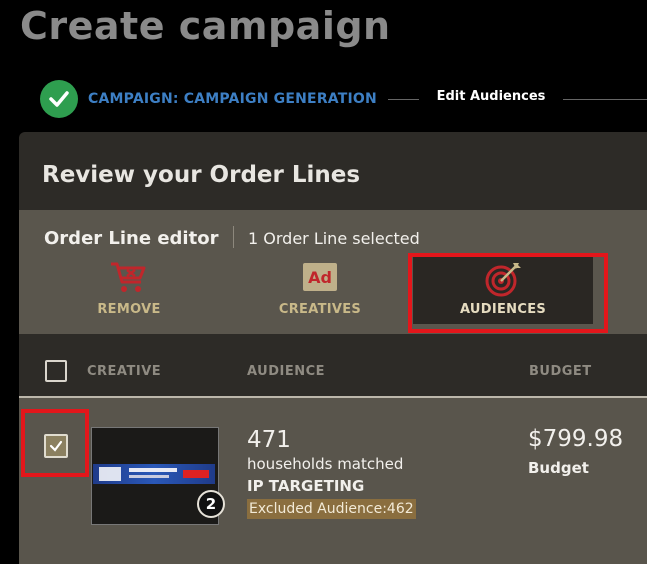 This screenshot has width=647, height=564. Describe the element at coordinates (286, 371) in the screenshot. I see `column-header-audience: AUDIENCE` at that location.